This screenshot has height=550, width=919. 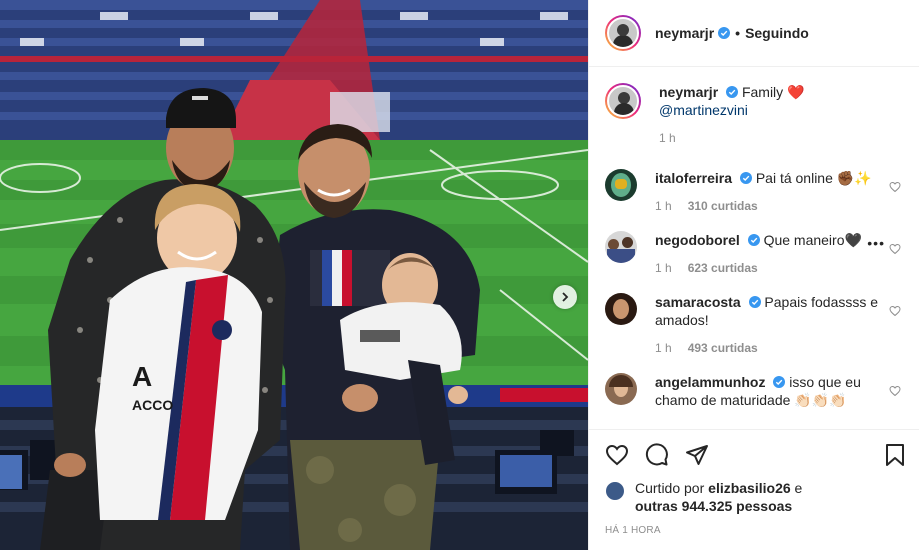 I want to click on comment-username: negodoborel, so click(x=697, y=240).